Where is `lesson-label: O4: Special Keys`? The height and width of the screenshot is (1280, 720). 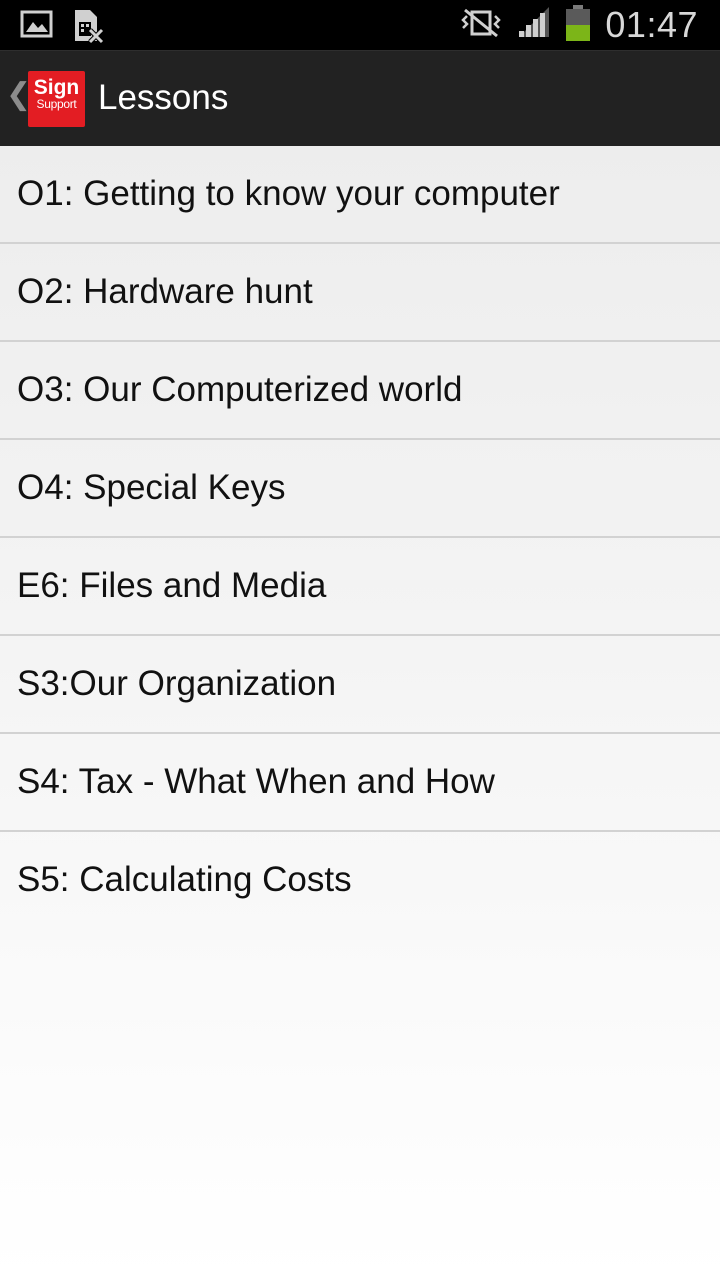
lesson-label: O4: Special Keys is located at coordinates (151, 487).